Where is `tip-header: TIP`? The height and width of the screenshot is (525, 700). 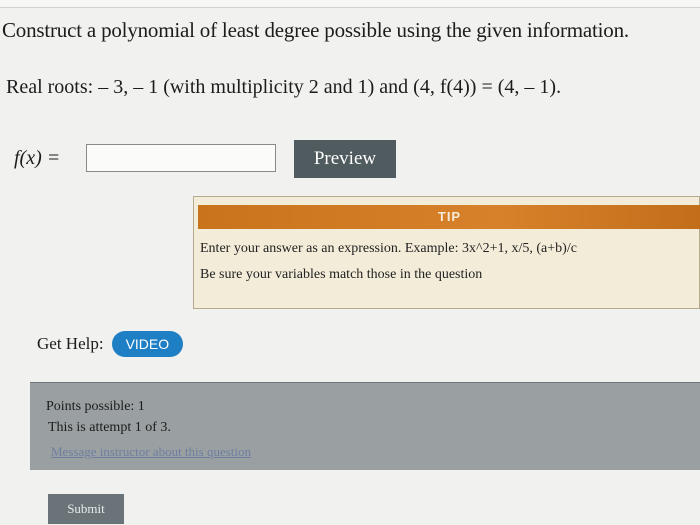
tip-header: TIP is located at coordinates (449, 217).